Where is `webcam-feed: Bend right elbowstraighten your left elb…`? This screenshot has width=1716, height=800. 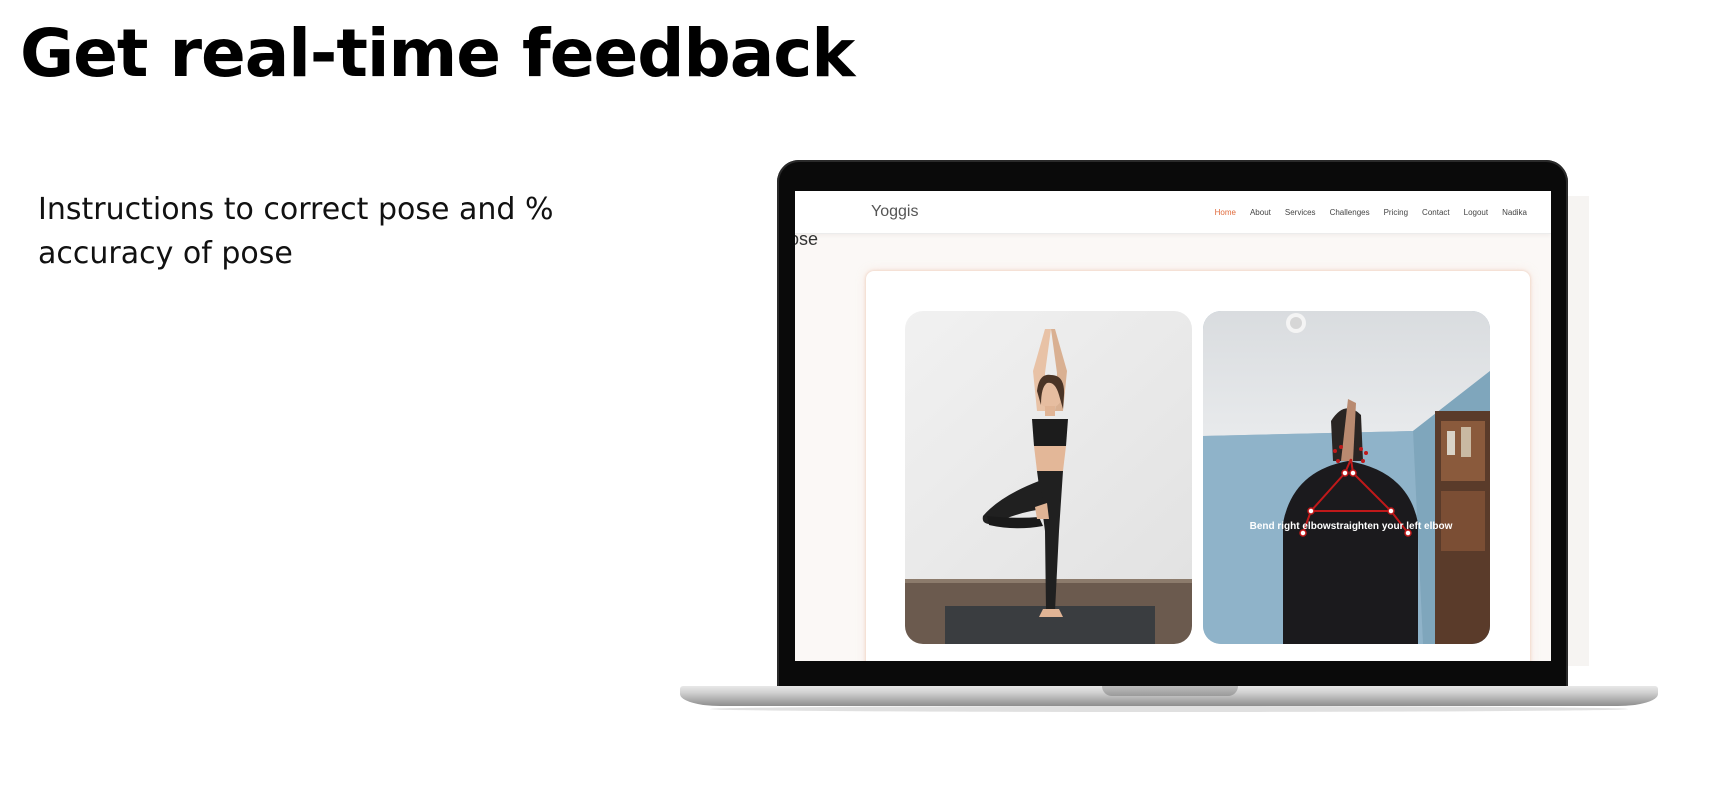
webcam-feed: Bend right elbowstraighten your left elb… is located at coordinates (1346, 477).